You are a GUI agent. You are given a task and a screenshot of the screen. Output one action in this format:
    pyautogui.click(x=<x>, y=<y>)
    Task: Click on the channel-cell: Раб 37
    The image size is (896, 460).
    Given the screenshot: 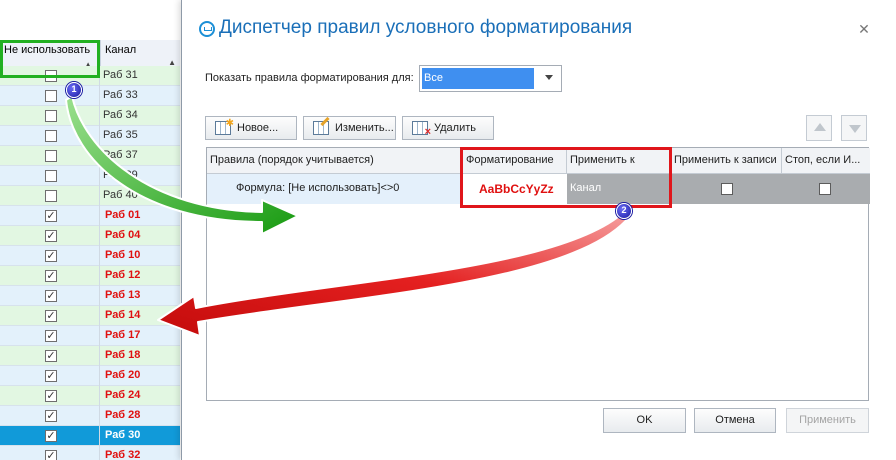 What is the action you would take?
    pyautogui.click(x=120, y=155)
    